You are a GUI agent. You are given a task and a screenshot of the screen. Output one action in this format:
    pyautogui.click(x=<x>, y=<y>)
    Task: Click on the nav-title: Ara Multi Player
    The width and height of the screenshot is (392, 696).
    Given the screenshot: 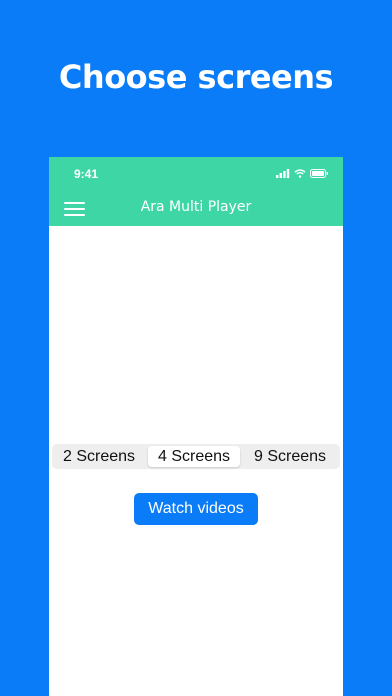 What is the action you would take?
    pyautogui.click(x=196, y=207)
    